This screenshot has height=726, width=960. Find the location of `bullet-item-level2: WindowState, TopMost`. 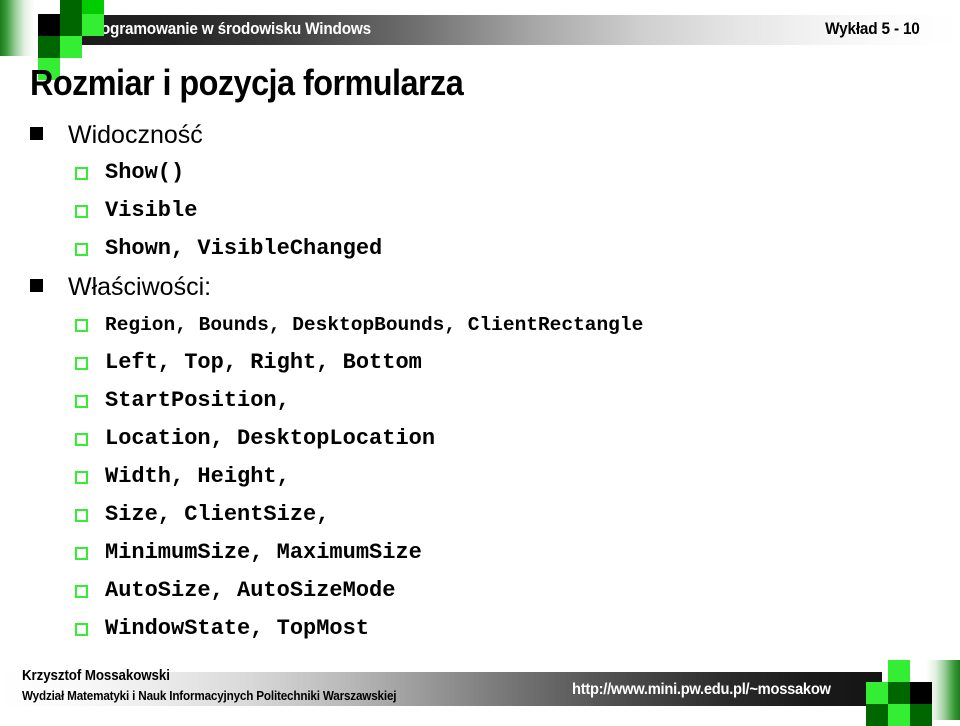

bullet-item-level2: WindowState, TopMost is located at coordinates (480, 631).